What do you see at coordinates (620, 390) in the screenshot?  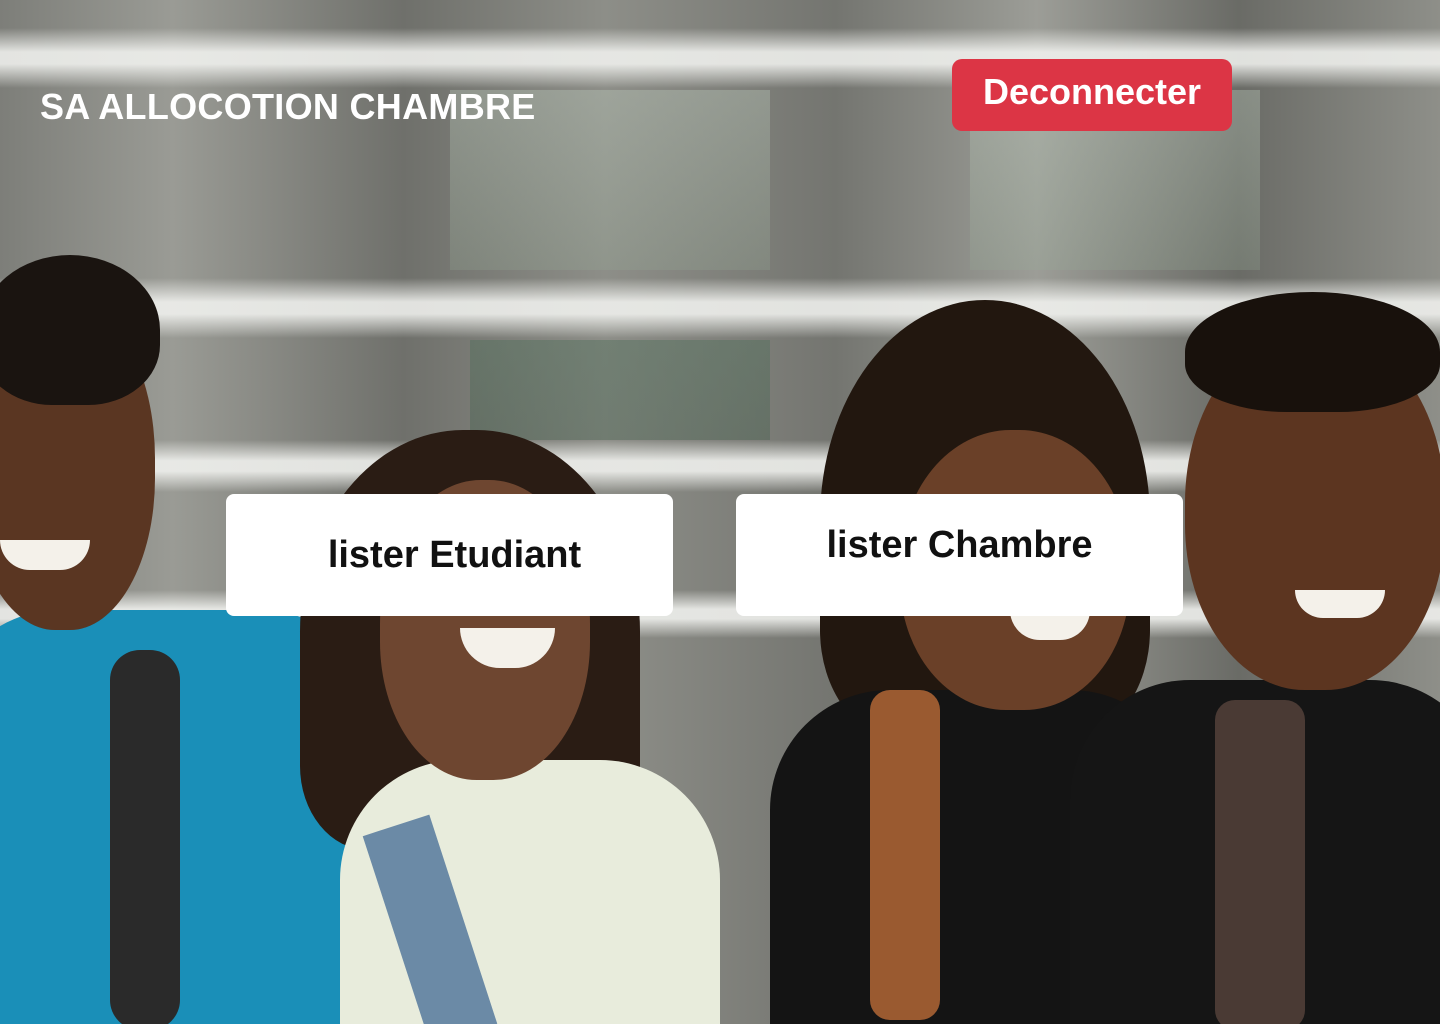 I see `building-window` at bounding box center [620, 390].